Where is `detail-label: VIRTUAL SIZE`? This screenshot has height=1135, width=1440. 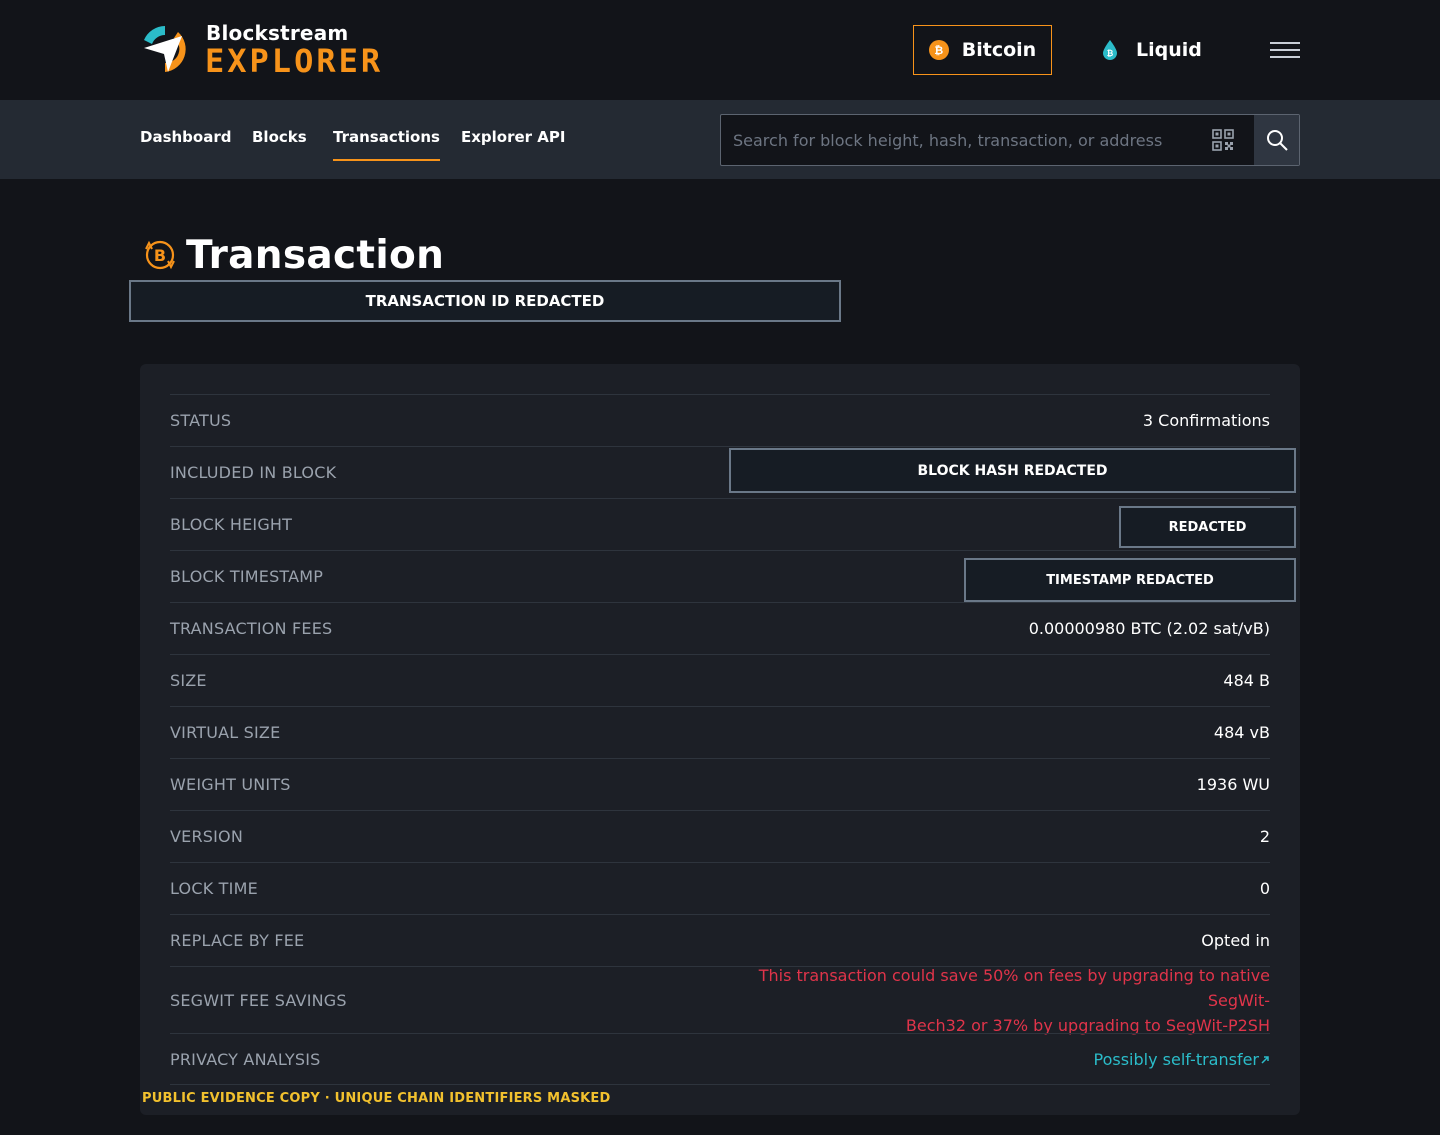
detail-label: VIRTUAL SIZE is located at coordinates (225, 732).